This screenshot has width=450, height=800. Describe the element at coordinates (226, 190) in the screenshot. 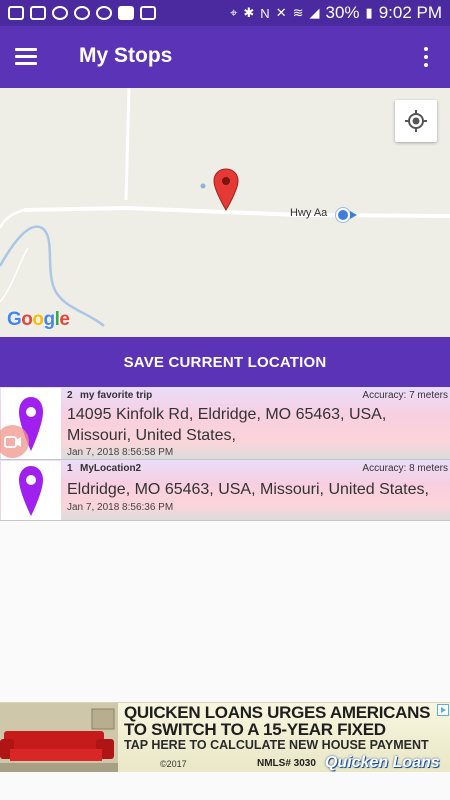

I see `map-marker-icon` at that location.